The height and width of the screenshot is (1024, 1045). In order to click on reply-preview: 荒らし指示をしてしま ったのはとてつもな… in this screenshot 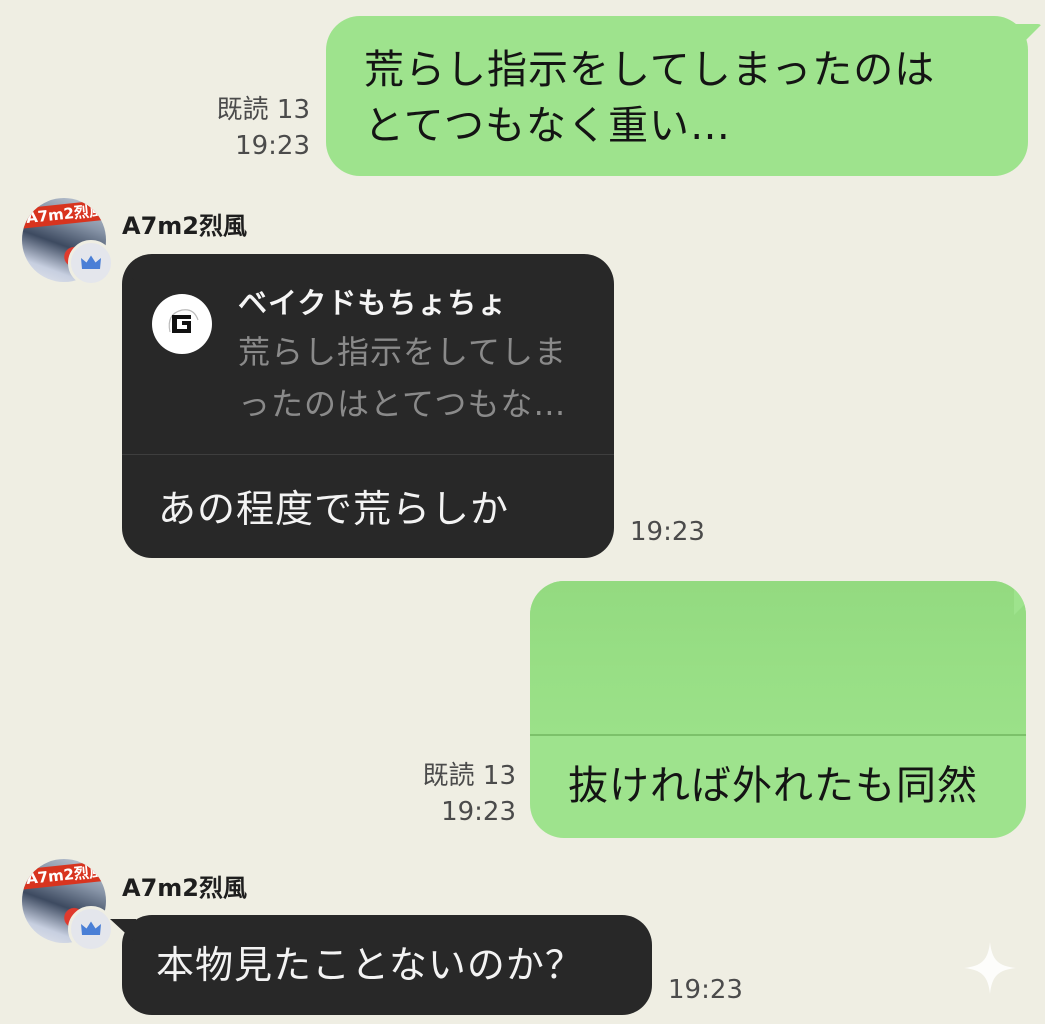, I will do `click(413, 378)`.